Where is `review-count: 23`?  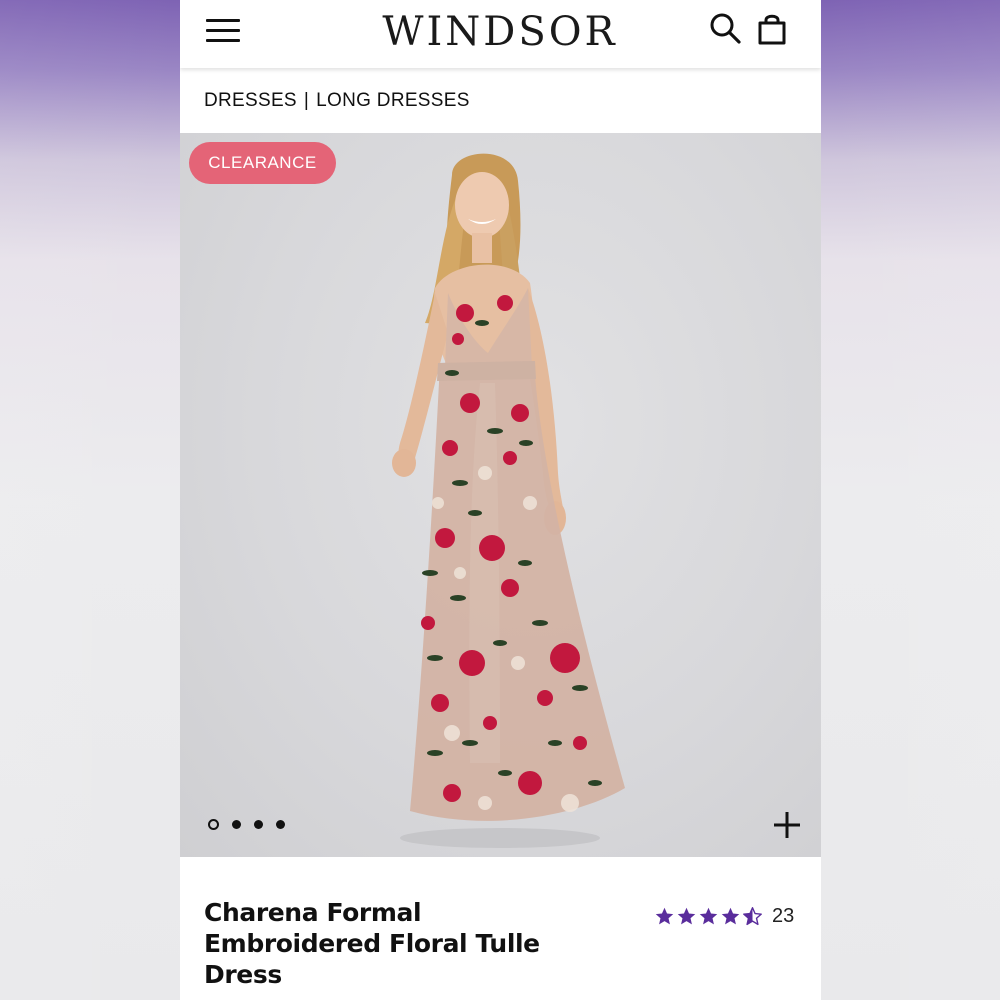 review-count: 23 is located at coordinates (783, 915).